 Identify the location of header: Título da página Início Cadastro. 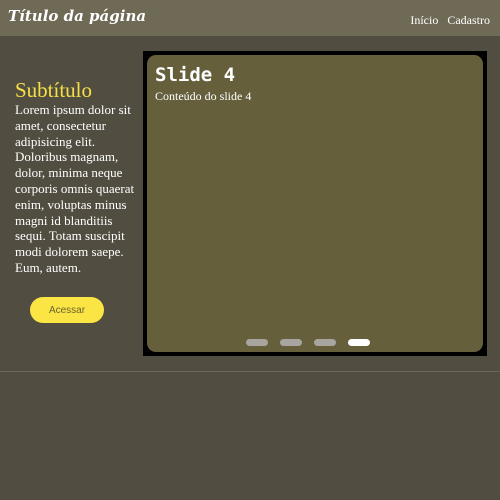
(250, 18).